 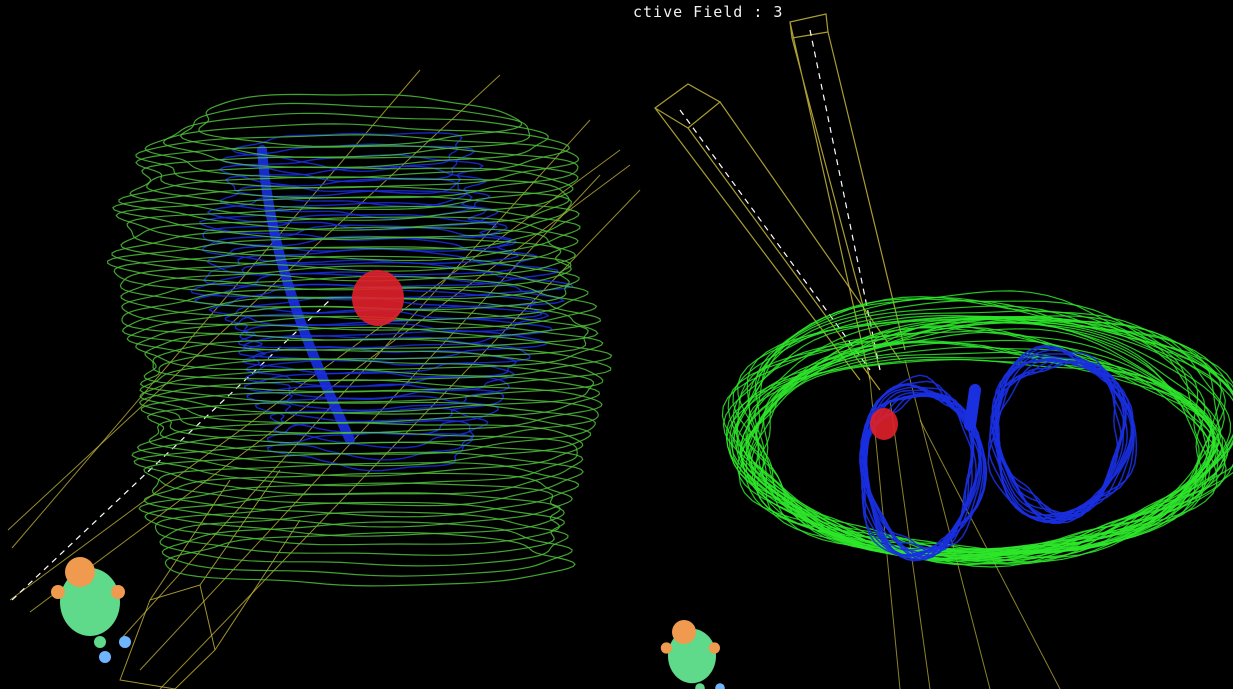 I want to click on left-target-volume, so click(x=378, y=298).